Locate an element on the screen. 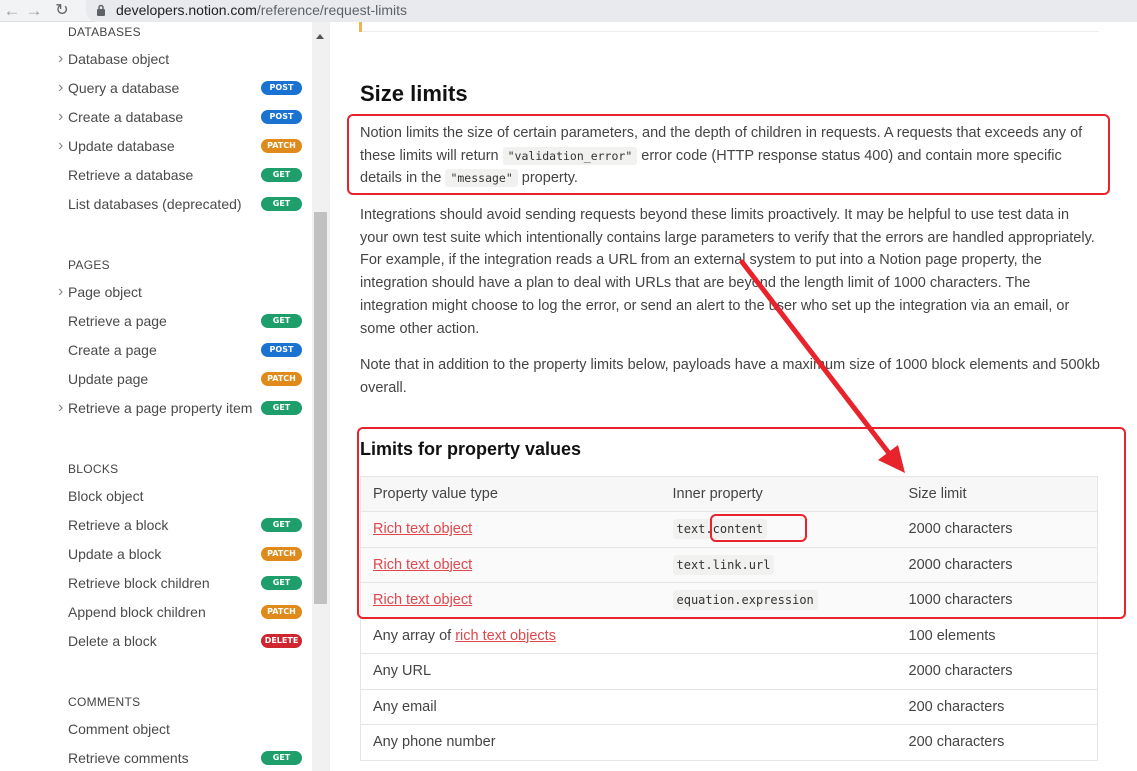 Image resolution: width=1137 pixels, height=771 pixels. sidebar-item-delete-a-block: Delete a block DELETE is located at coordinates (183, 641).